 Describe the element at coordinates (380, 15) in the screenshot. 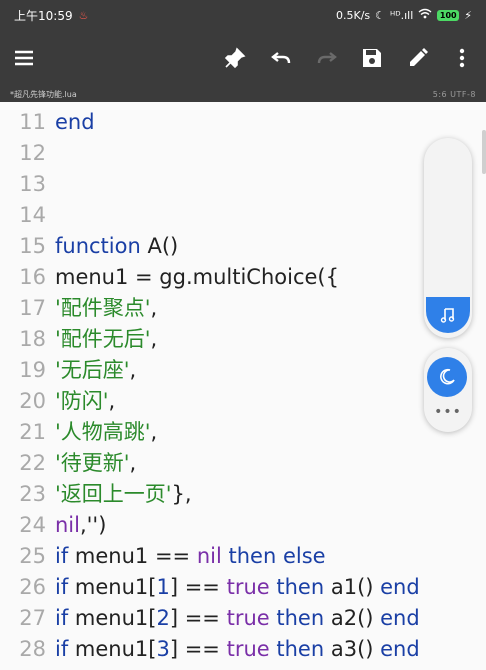

I see `moon-status-icon: ☾` at that location.